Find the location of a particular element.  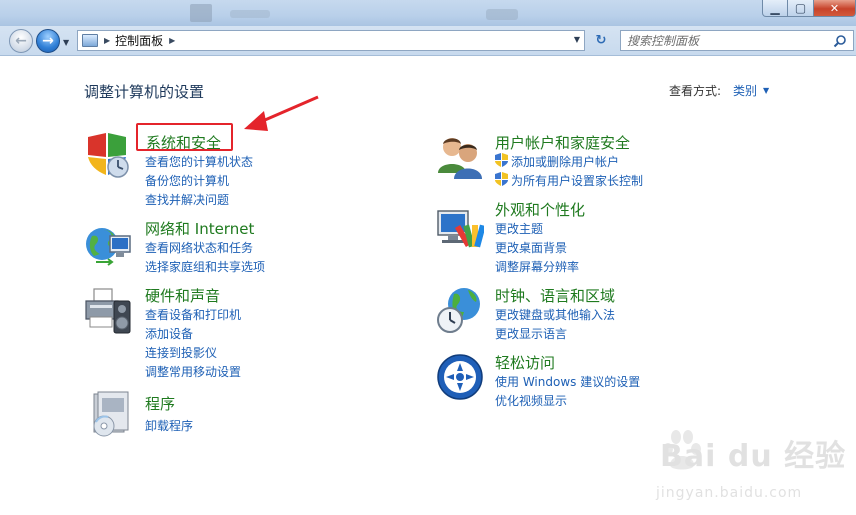

breadcrumb-control-panel: 控制面板 is located at coordinates (139, 40).